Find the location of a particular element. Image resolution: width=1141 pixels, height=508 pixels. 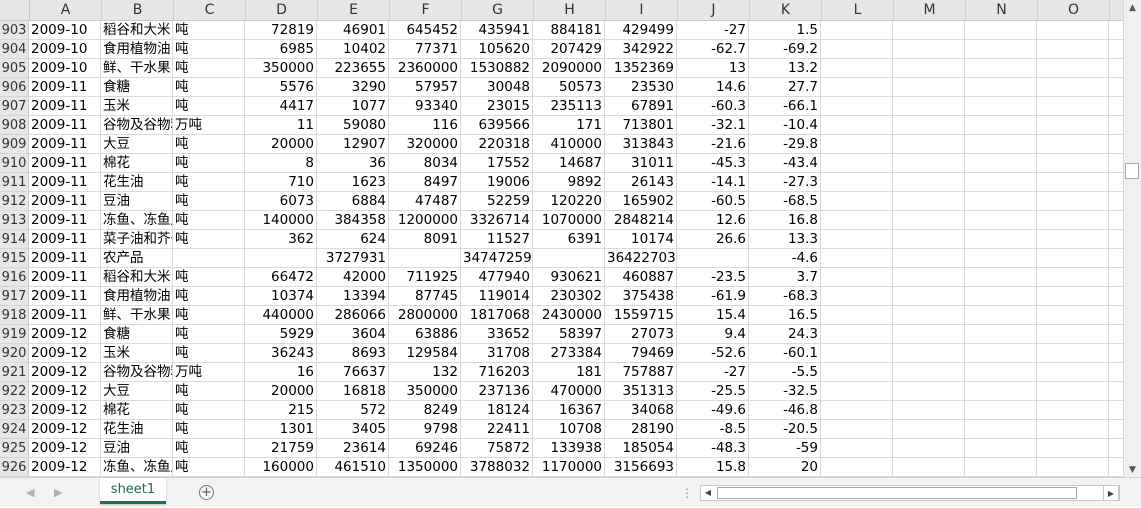

cell-f: 8249 is located at coordinates (425, 410).